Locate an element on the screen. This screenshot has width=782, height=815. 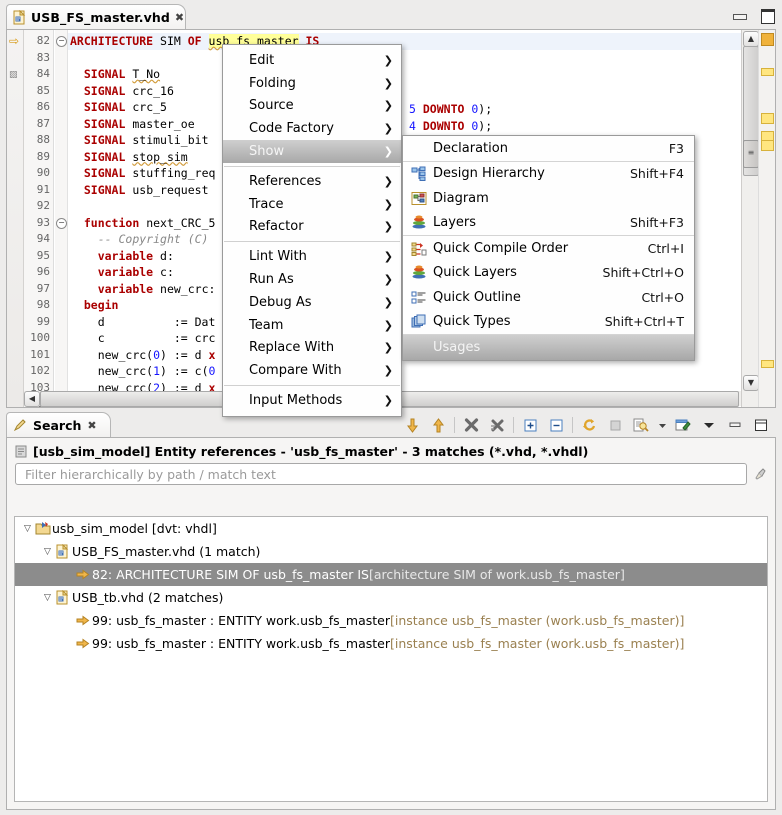
menu-item-team: Team ❯ is located at coordinates (312, 325).